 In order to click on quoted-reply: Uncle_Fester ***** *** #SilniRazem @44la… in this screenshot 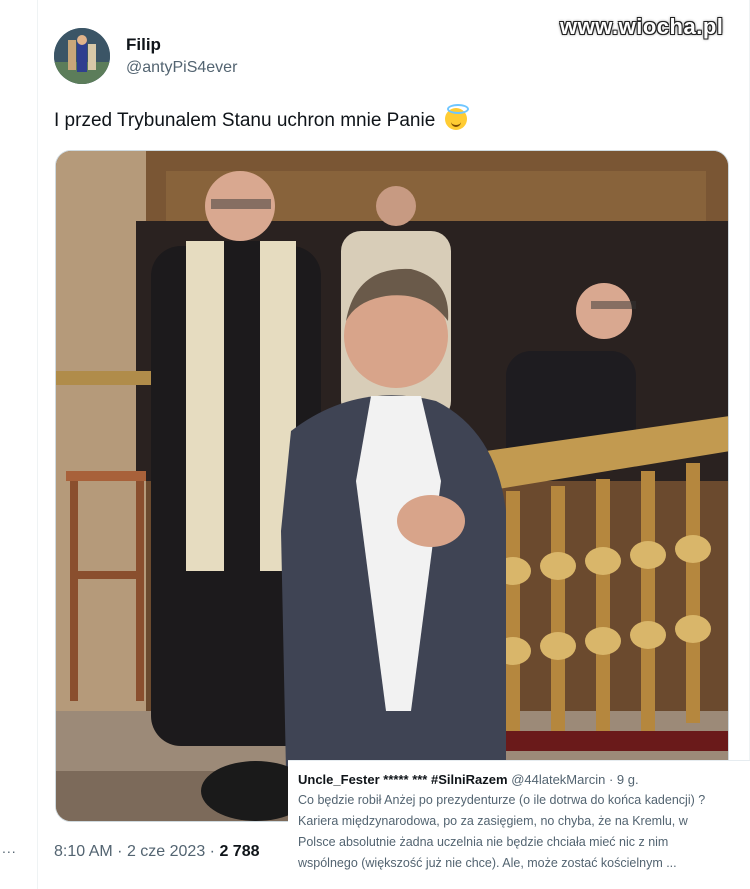, I will do `click(519, 824)`.